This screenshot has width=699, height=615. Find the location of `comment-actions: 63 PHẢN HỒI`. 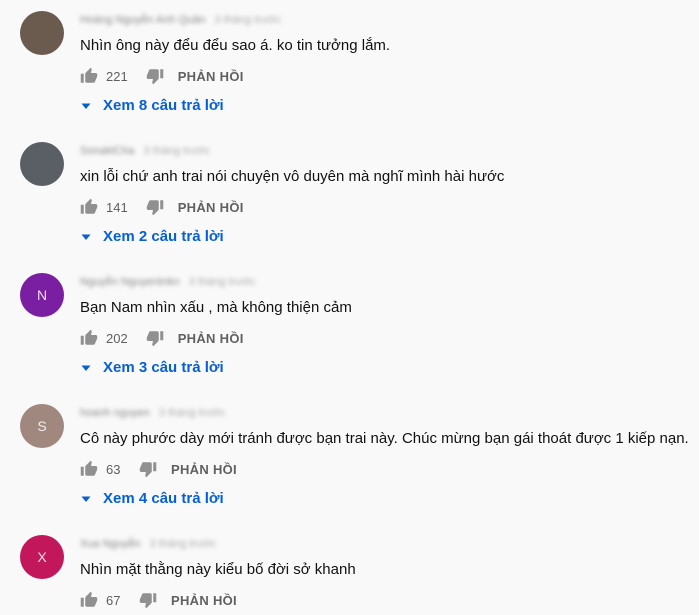

comment-actions: 63 PHẢN HỒI is located at coordinates (158, 469).